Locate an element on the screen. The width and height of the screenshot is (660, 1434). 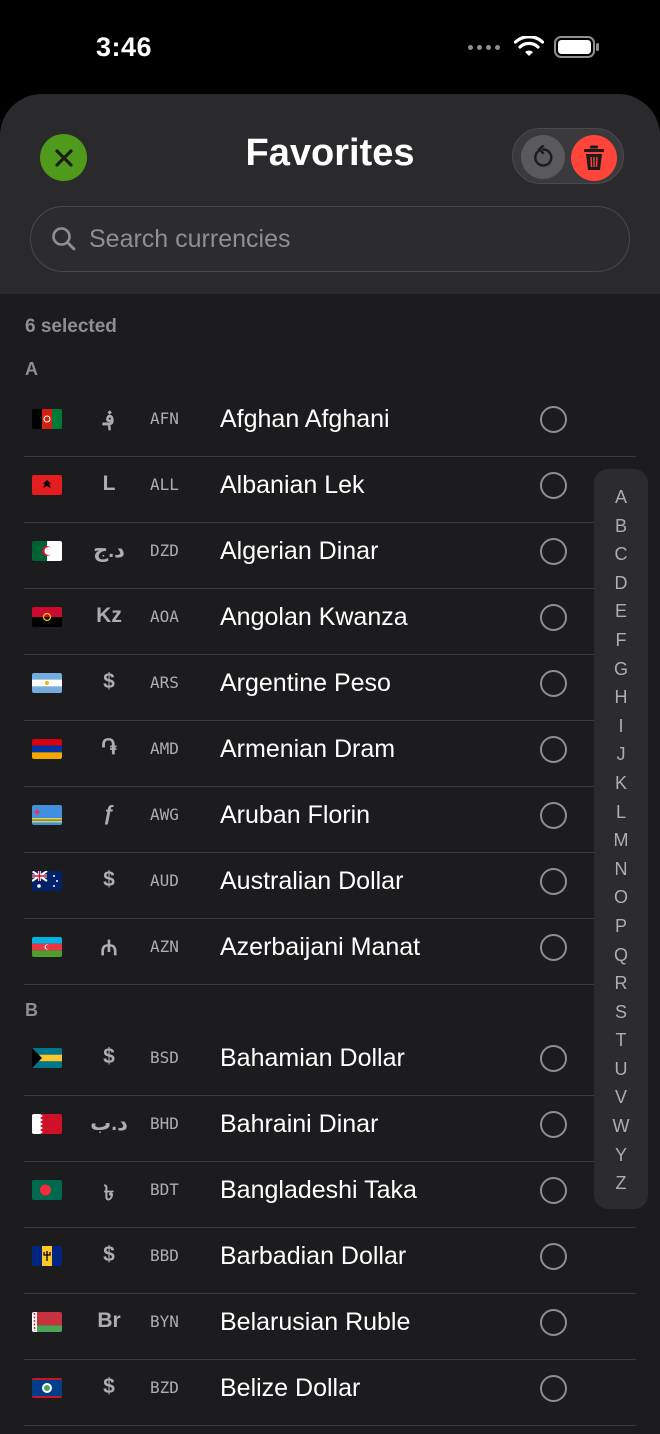
australia-flag-icon is located at coordinates (47, 881).